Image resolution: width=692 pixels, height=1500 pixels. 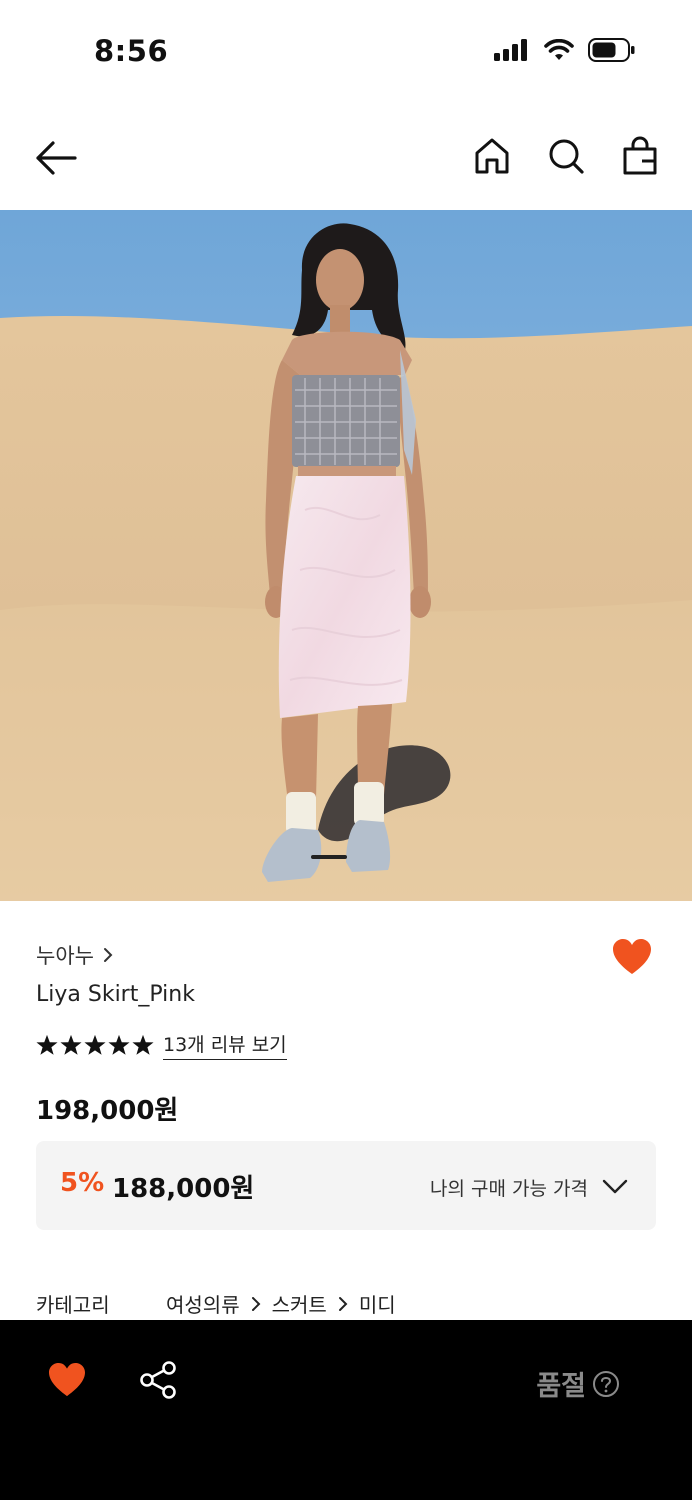 What do you see at coordinates (377, 1303) in the screenshot?
I see `category-item: 미디` at bounding box center [377, 1303].